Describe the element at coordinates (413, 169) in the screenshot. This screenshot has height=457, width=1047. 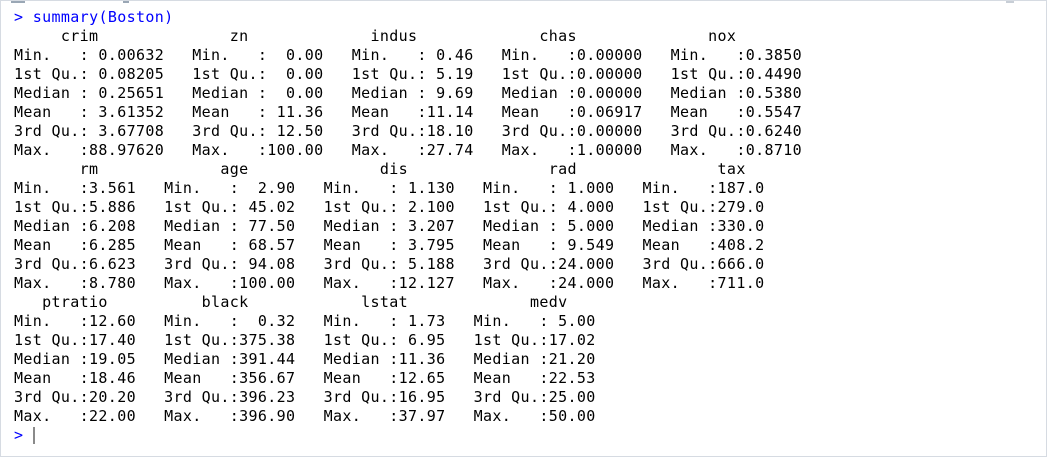
I see `output-line: rm age dis rad tax` at that location.